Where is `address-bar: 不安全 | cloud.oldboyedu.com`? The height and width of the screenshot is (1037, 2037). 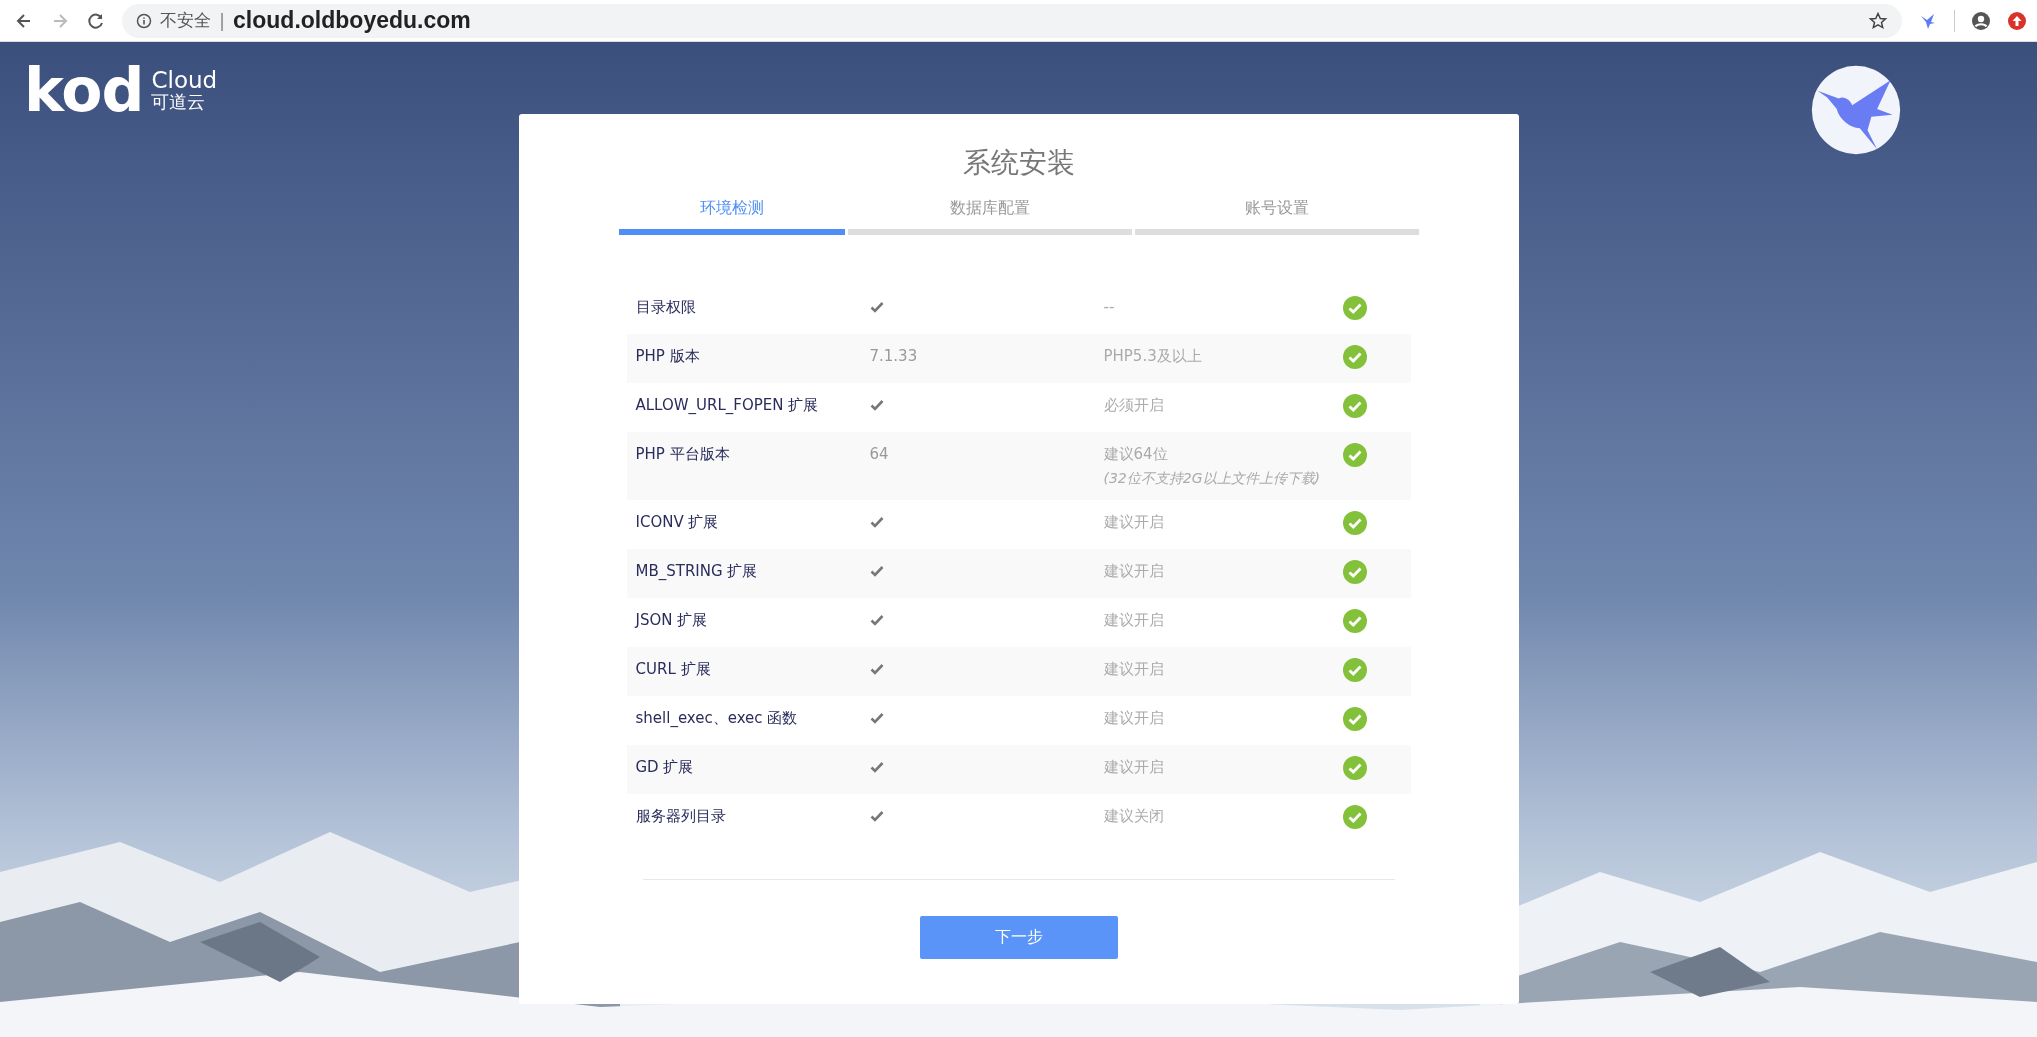
address-bar: 不安全 | cloud.oldboyedu.com is located at coordinates (1012, 20).